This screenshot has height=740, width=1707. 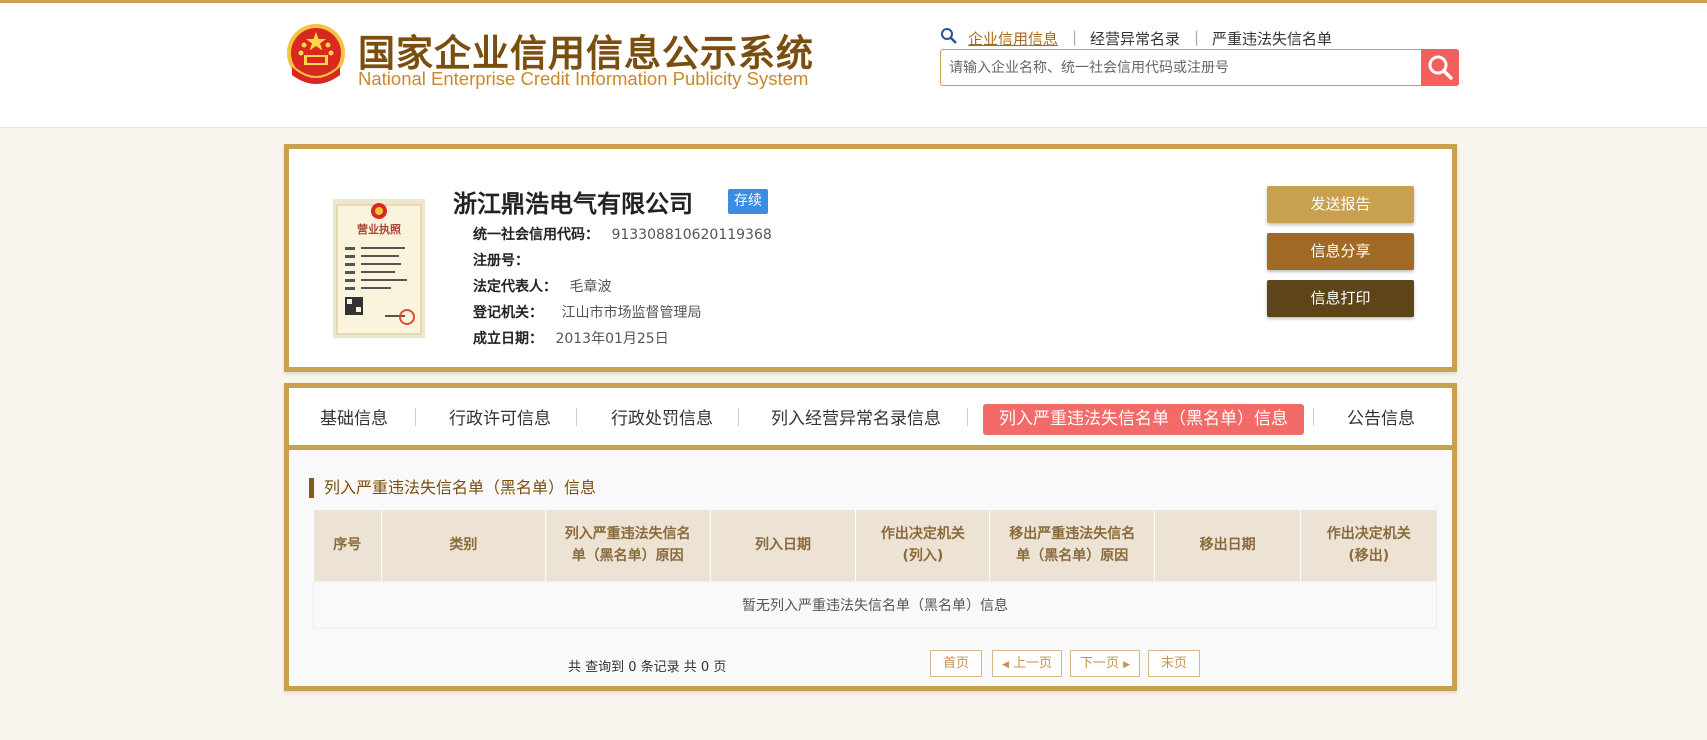 I want to click on info-value: 毛章波, so click(x=590, y=287).